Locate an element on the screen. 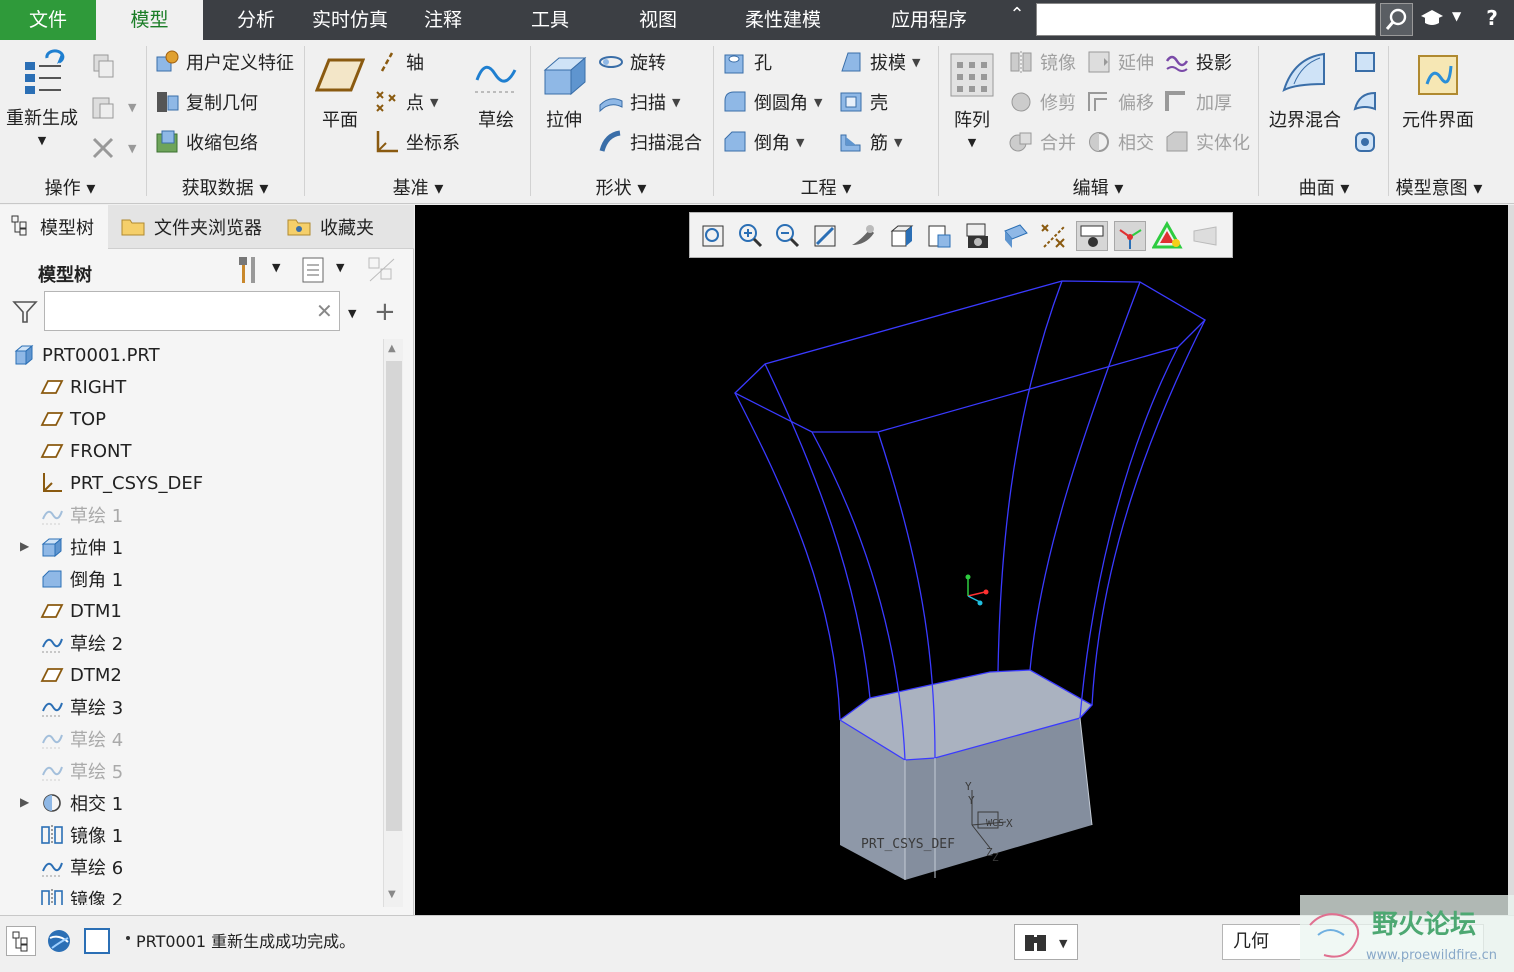 The image size is (1514, 972). offset-button: 偏移 is located at coordinates (1120, 102).